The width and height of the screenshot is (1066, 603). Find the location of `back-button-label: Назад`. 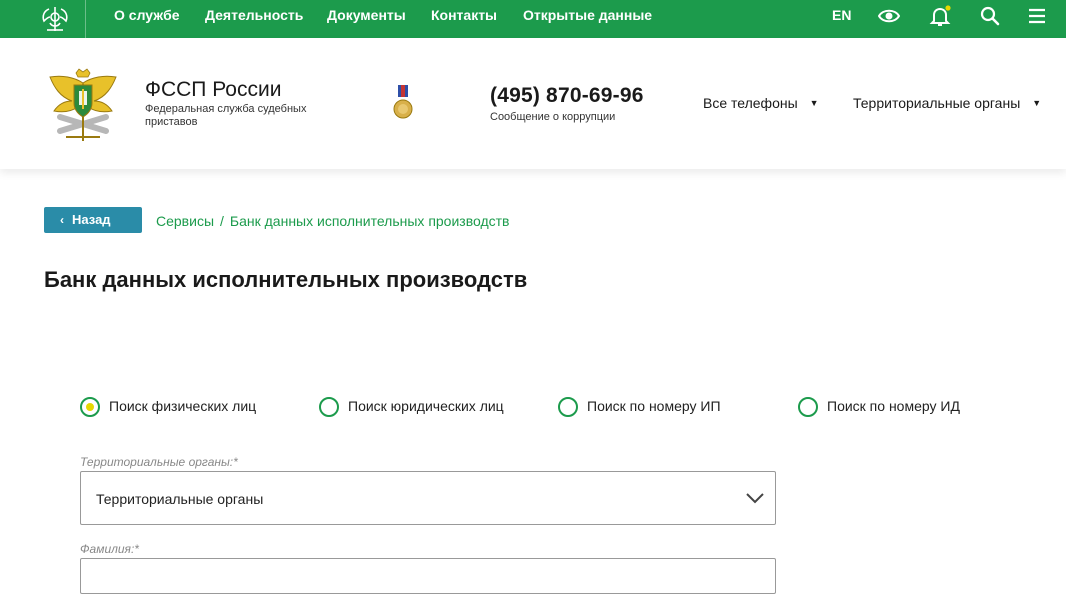

back-button-label: Назад is located at coordinates (91, 219).